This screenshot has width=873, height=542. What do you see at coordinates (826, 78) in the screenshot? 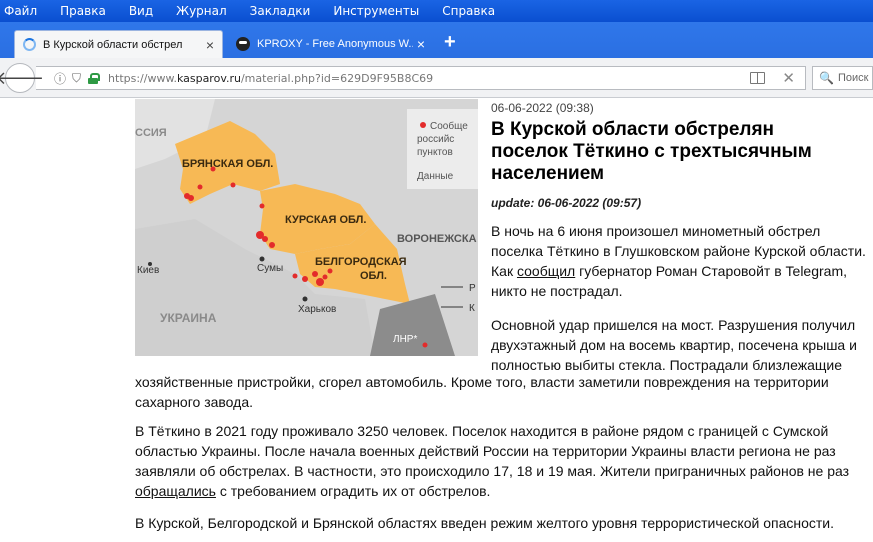
I see `search-icon: 🔍` at bounding box center [826, 78].